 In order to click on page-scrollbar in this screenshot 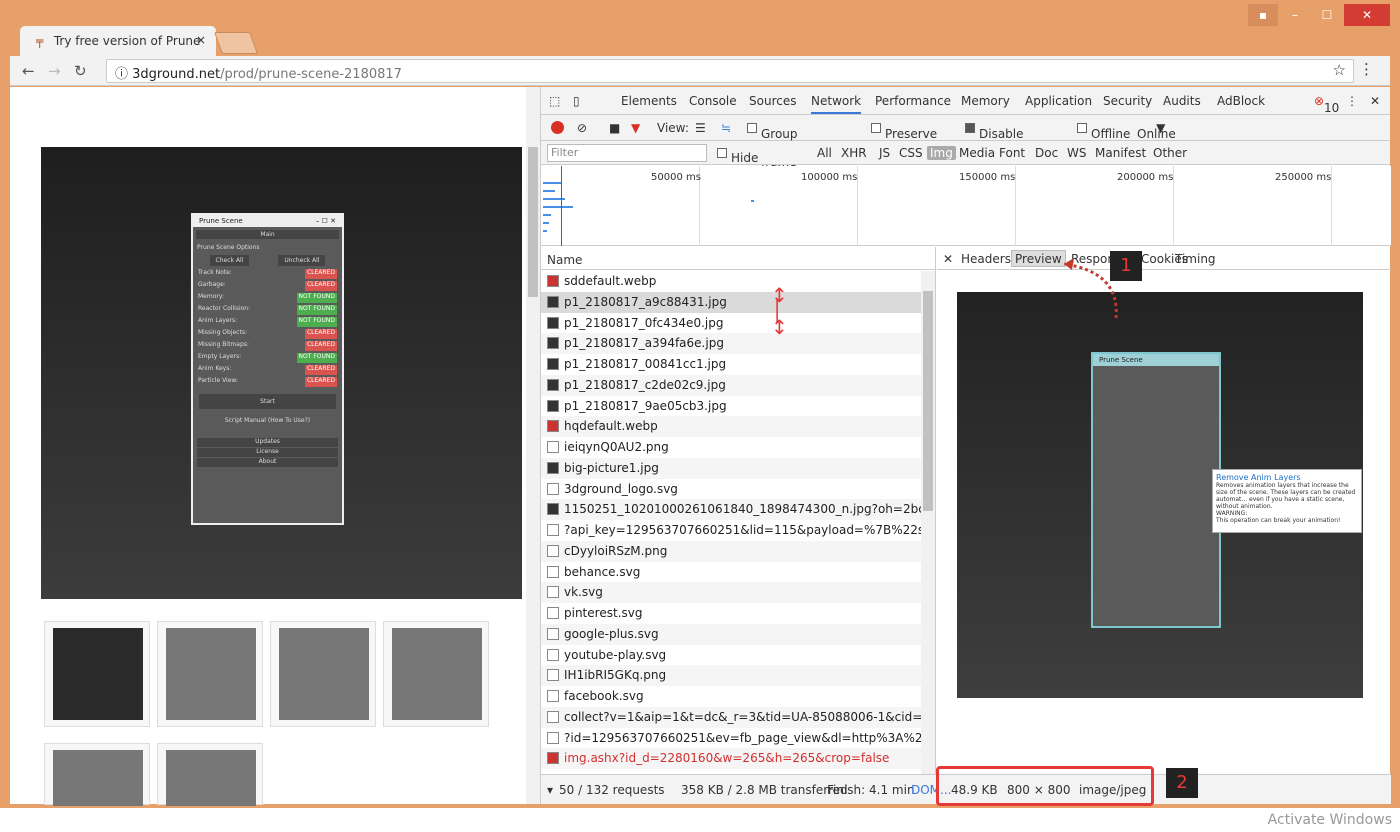, I will do `click(533, 445)`.